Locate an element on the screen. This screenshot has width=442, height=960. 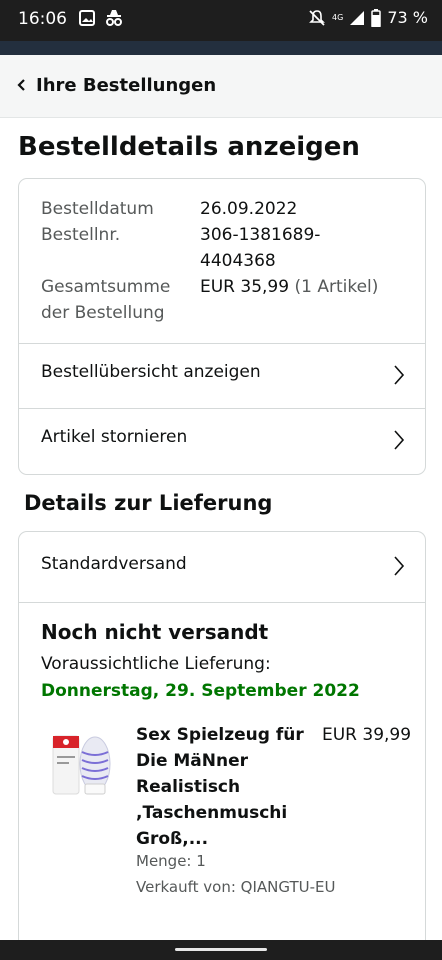
order-total-label-line2: der Bestellung is located at coordinates (103, 313).